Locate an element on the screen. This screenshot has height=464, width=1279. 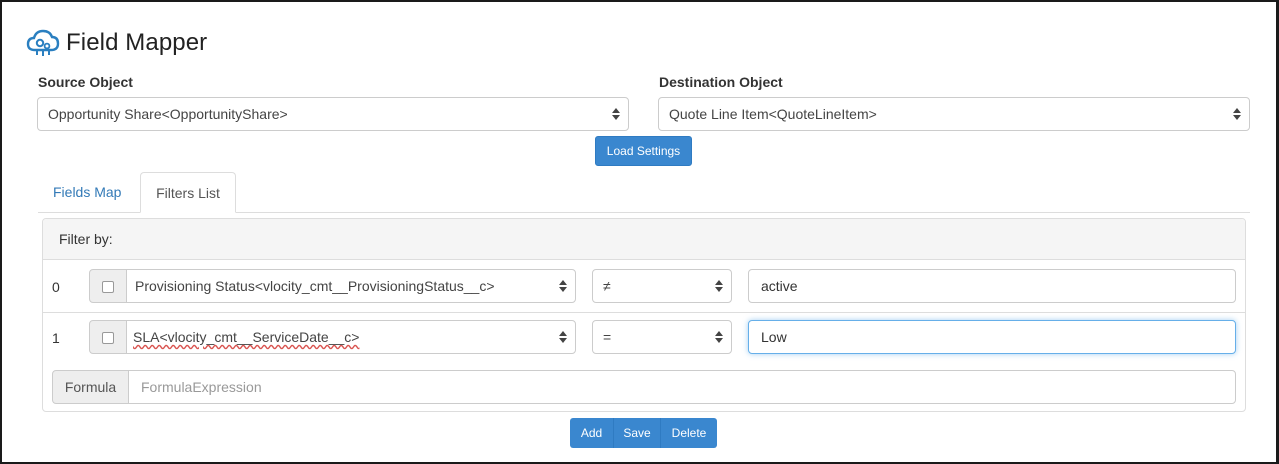
source-object-value: Opportunity Share<OpportunityShare> is located at coordinates (168, 114).